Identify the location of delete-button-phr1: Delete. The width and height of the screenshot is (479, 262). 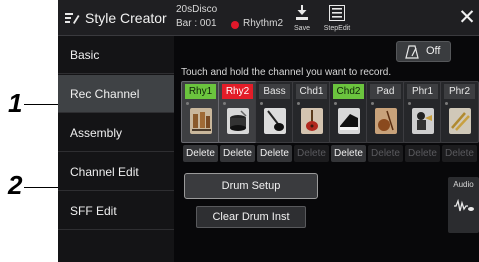
(422, 153).